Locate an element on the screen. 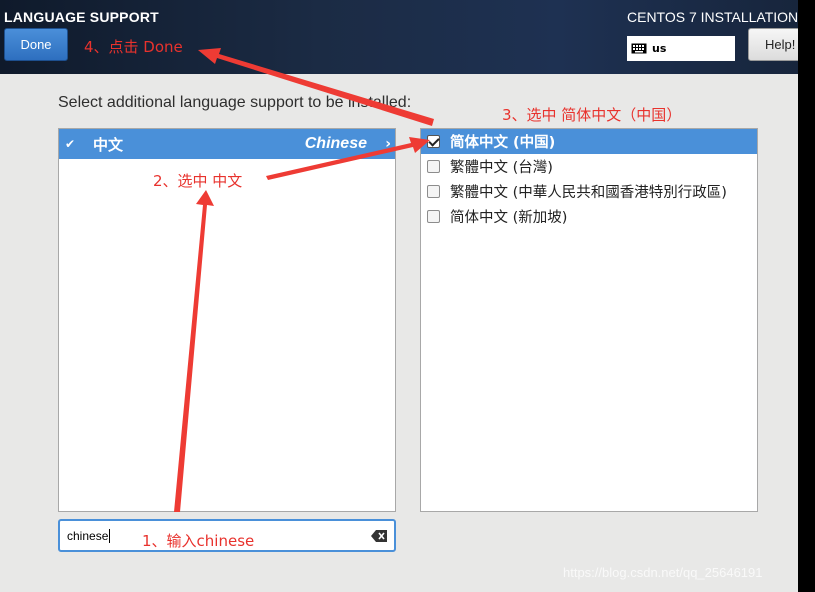  locale-label: 简体中文 (新加坡) is located at coordinates (509, 218).